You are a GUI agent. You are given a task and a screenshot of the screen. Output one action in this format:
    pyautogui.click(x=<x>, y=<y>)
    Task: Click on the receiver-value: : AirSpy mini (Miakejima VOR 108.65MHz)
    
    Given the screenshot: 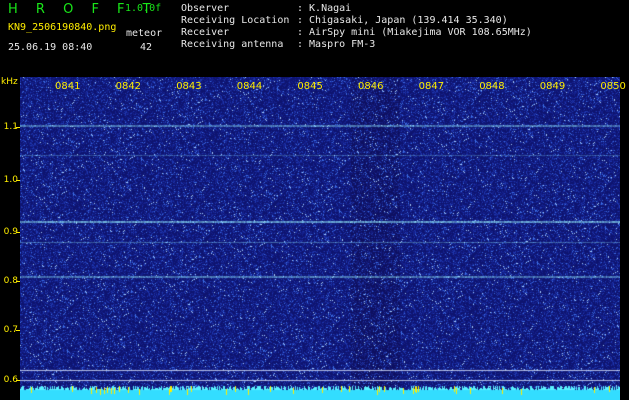 What is the action you would take?
    pyautogui.click(x=414, y=32)
    